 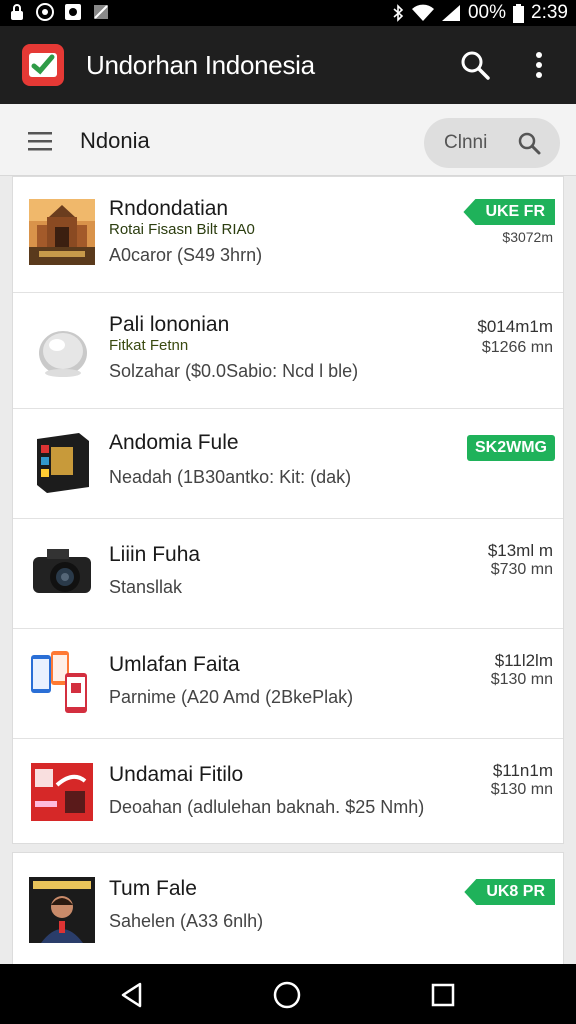 What do you see at coordinates (519, 13) in the screenshot?
I see `battery-icon` at bounding box center [519, 13].